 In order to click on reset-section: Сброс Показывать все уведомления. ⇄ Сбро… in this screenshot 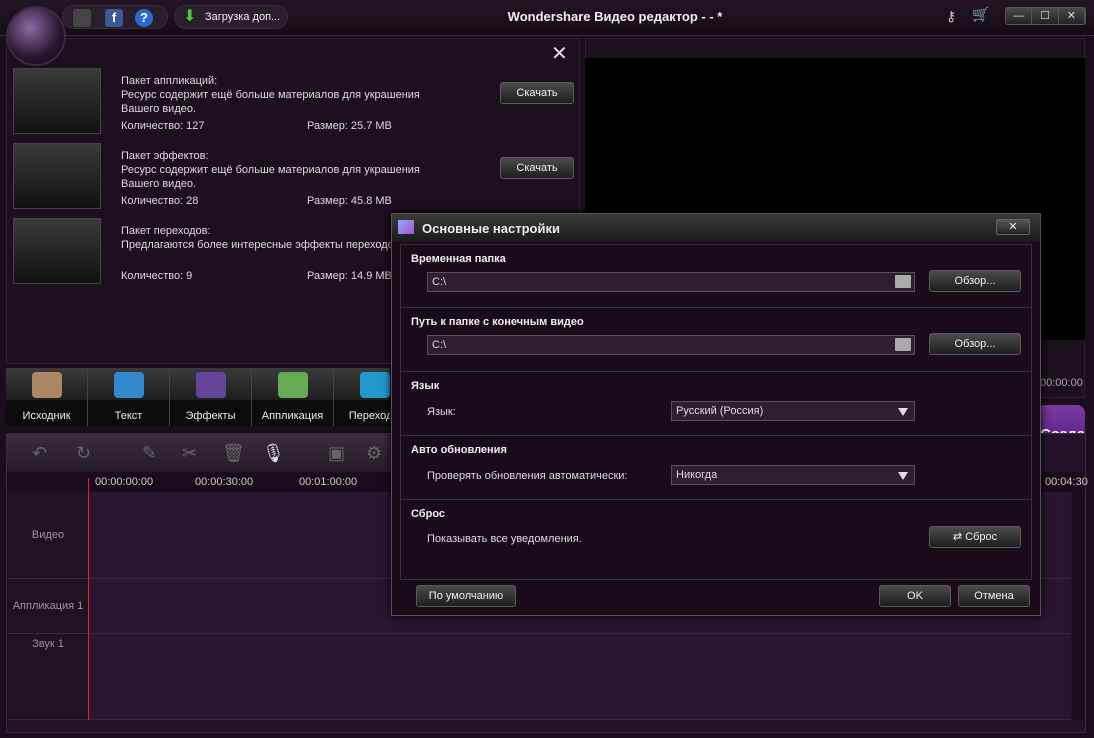, I will do `click(716, 540)`.